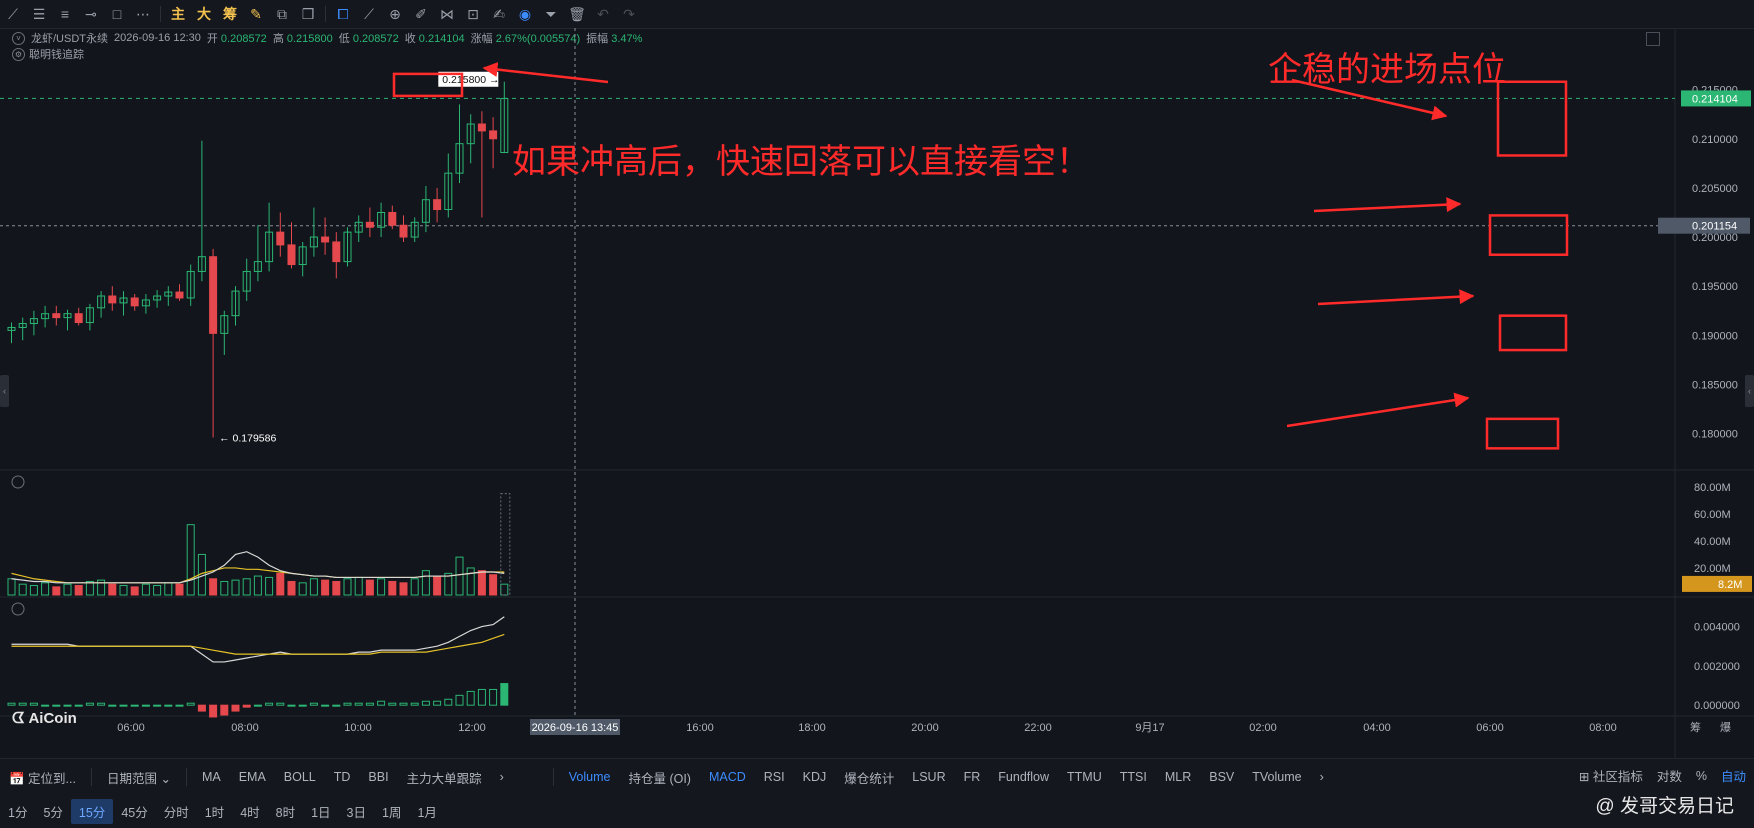  I want to click on sub-indicator-kdj: KDJ, so click(815, 777).